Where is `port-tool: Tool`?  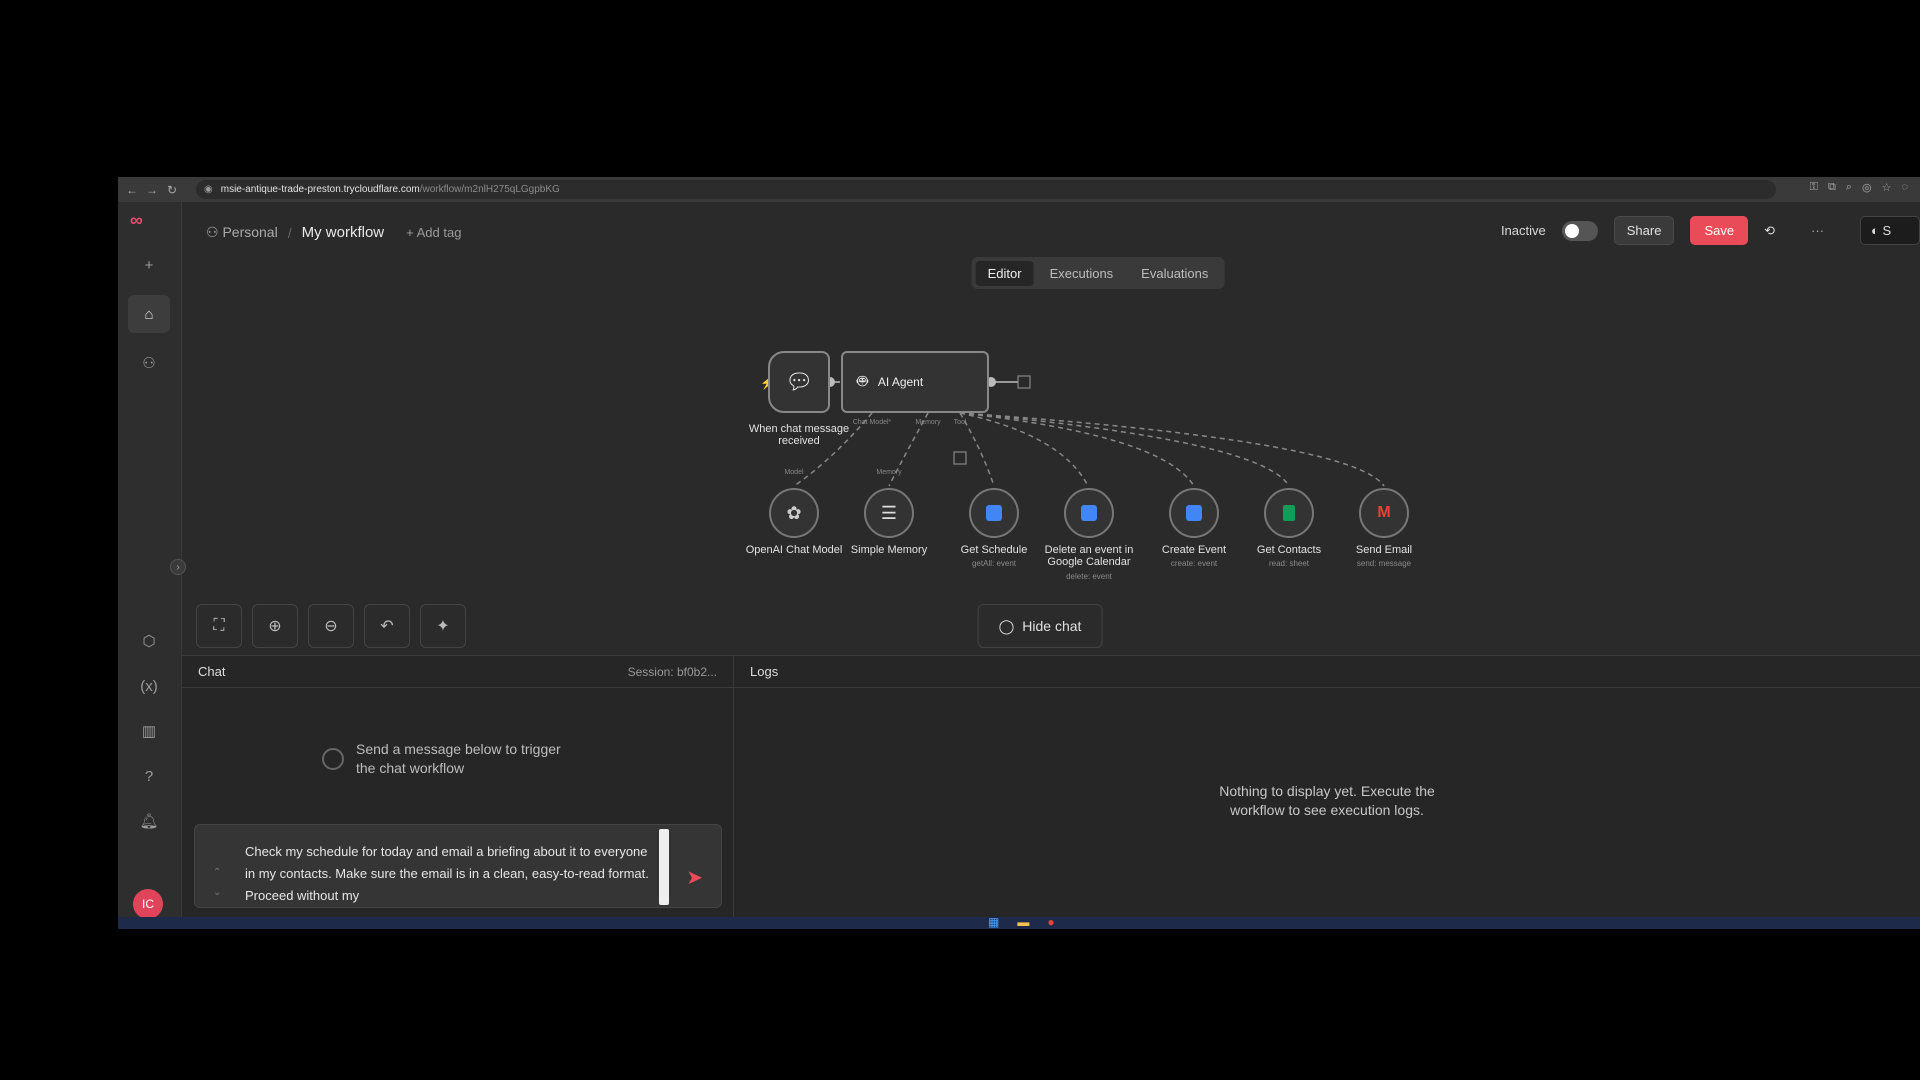
port-tool: Tool is located at coordinates (960, 422).